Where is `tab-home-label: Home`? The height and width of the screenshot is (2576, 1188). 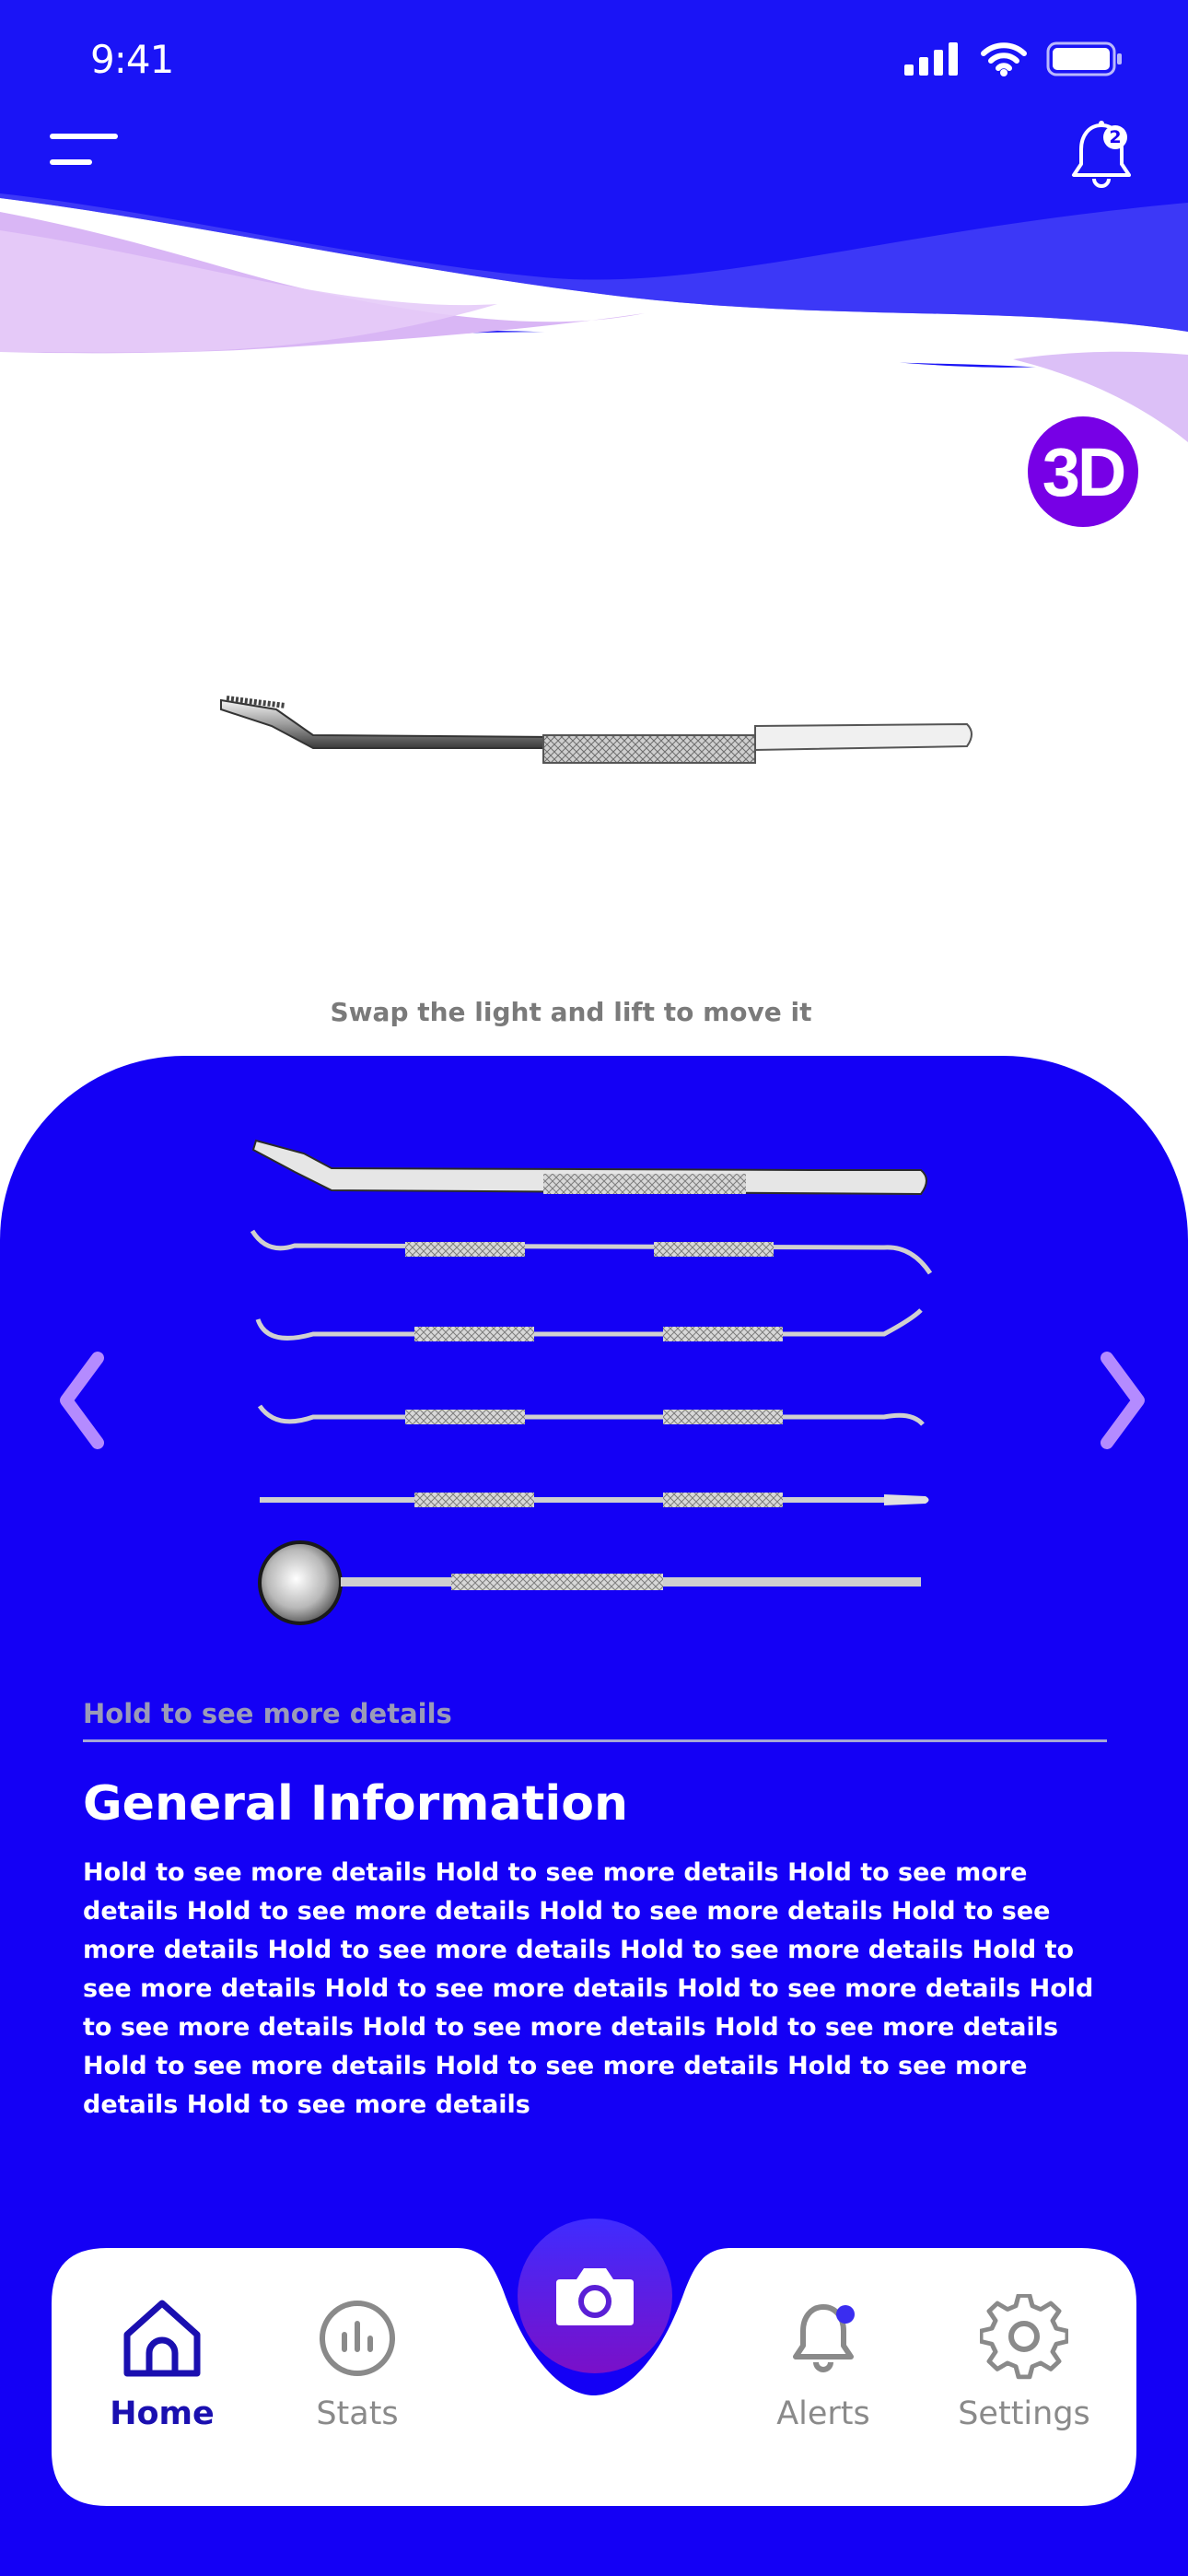 tab-home-label: Home is located at coordinates (162, 2413).